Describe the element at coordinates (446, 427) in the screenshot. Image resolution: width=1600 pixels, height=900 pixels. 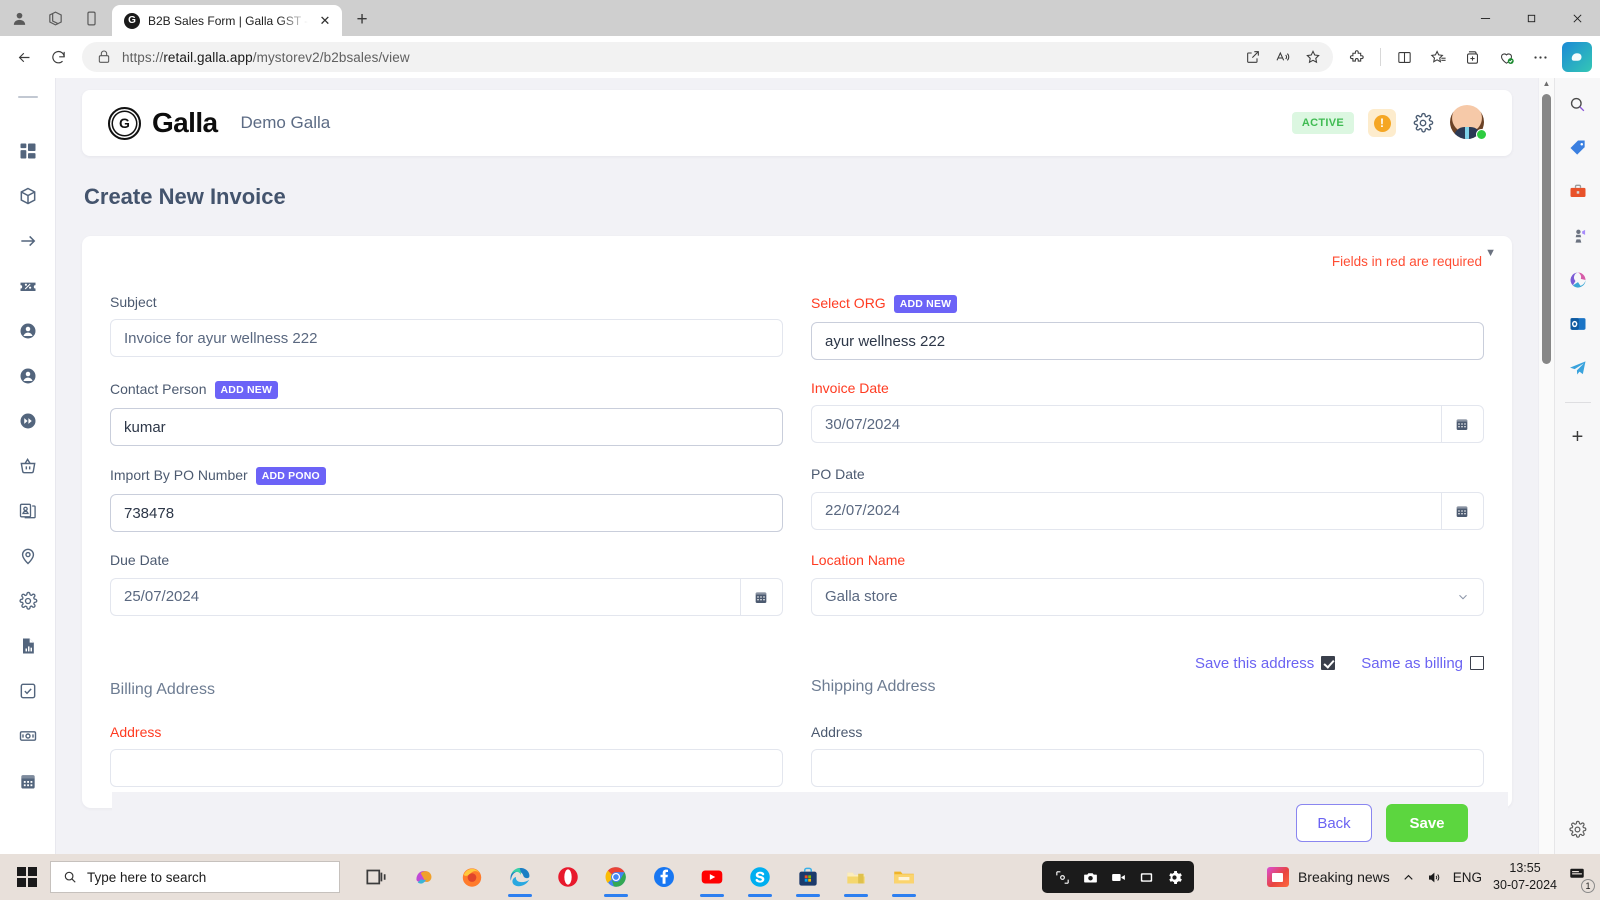
I see `contact-person-input: kumar` at that location.